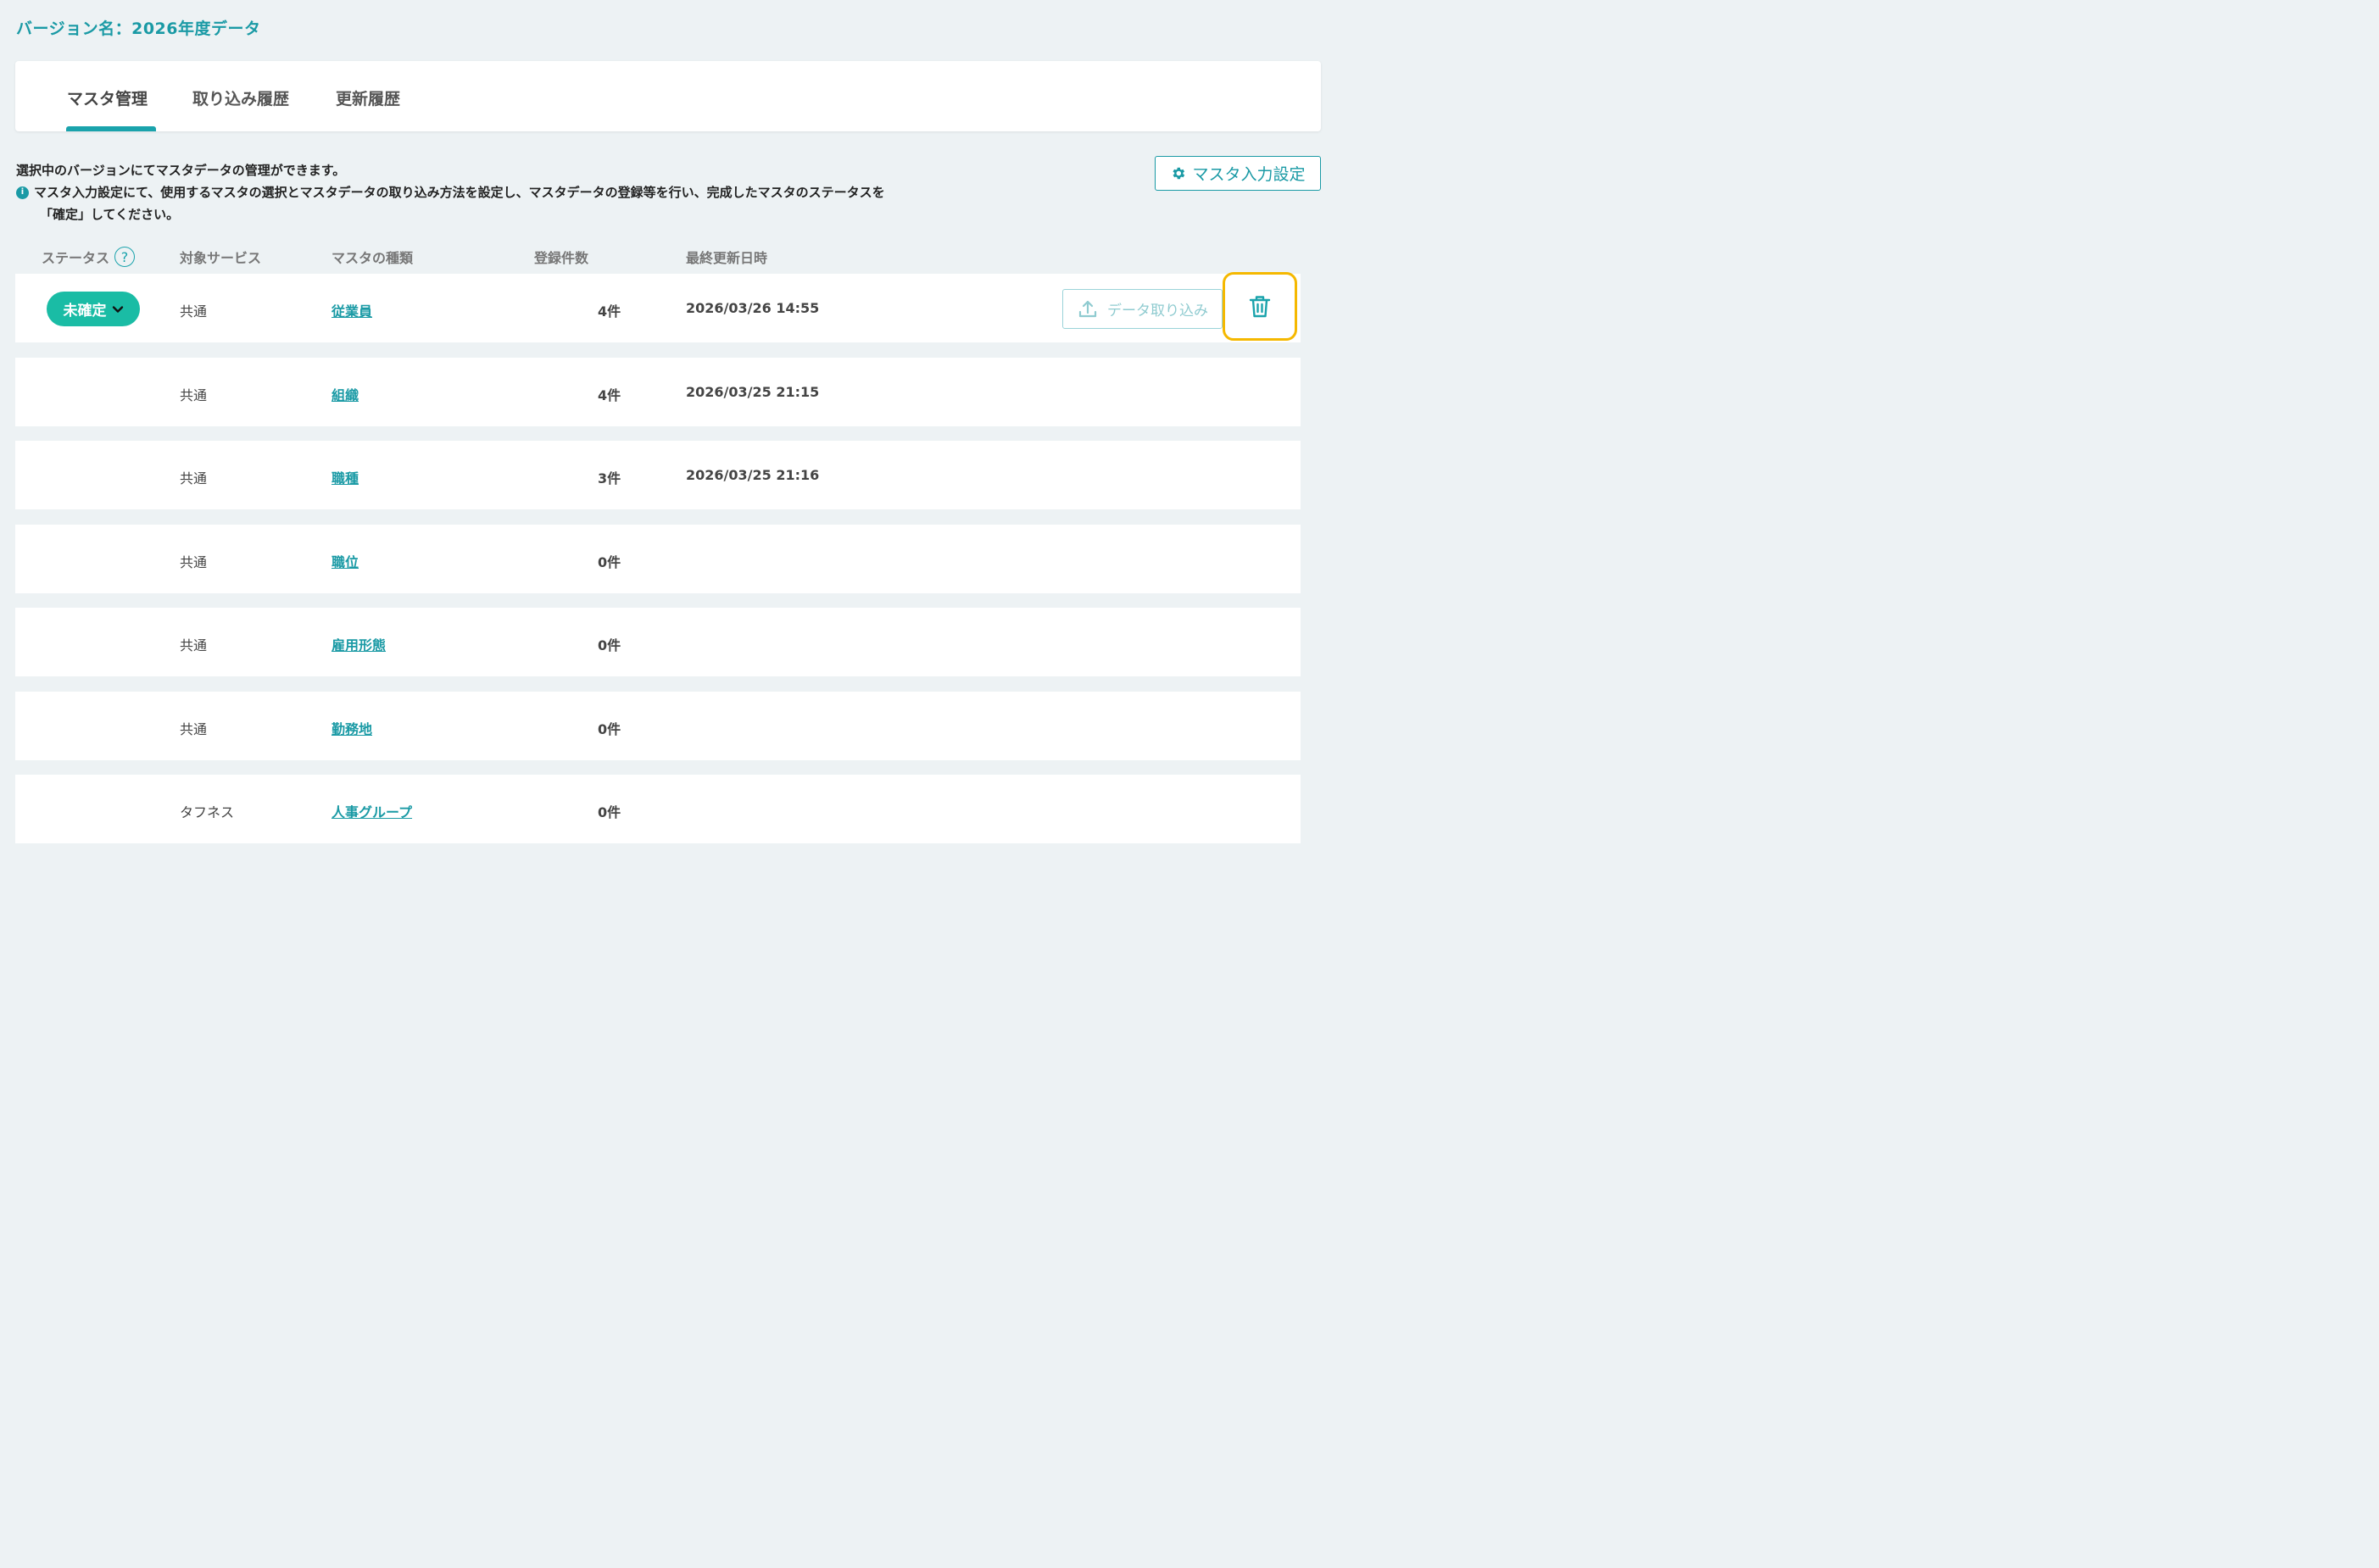 This screenshot has height=1568, width=2379. What do you see at coordinates (727, 258) in the screenshot?
I see `column-header-updated: 最終更新日時` at bounding box center [727, 258].